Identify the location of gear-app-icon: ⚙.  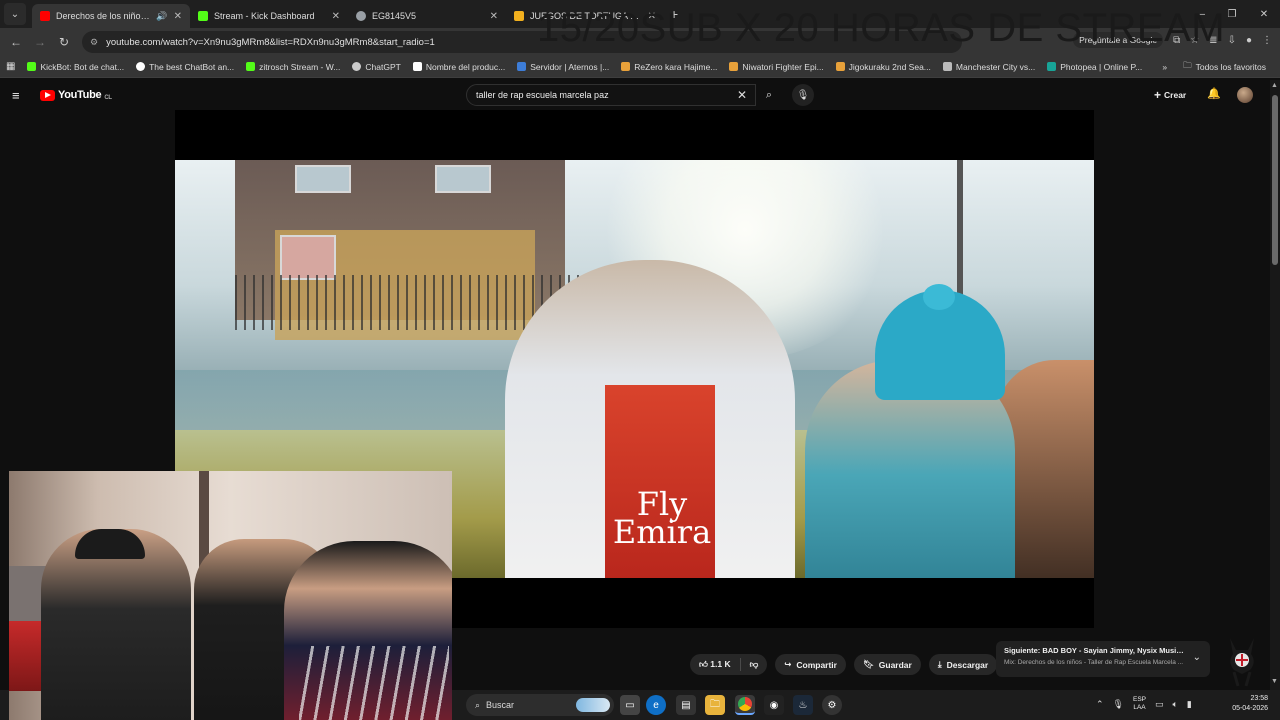
(832, 705).